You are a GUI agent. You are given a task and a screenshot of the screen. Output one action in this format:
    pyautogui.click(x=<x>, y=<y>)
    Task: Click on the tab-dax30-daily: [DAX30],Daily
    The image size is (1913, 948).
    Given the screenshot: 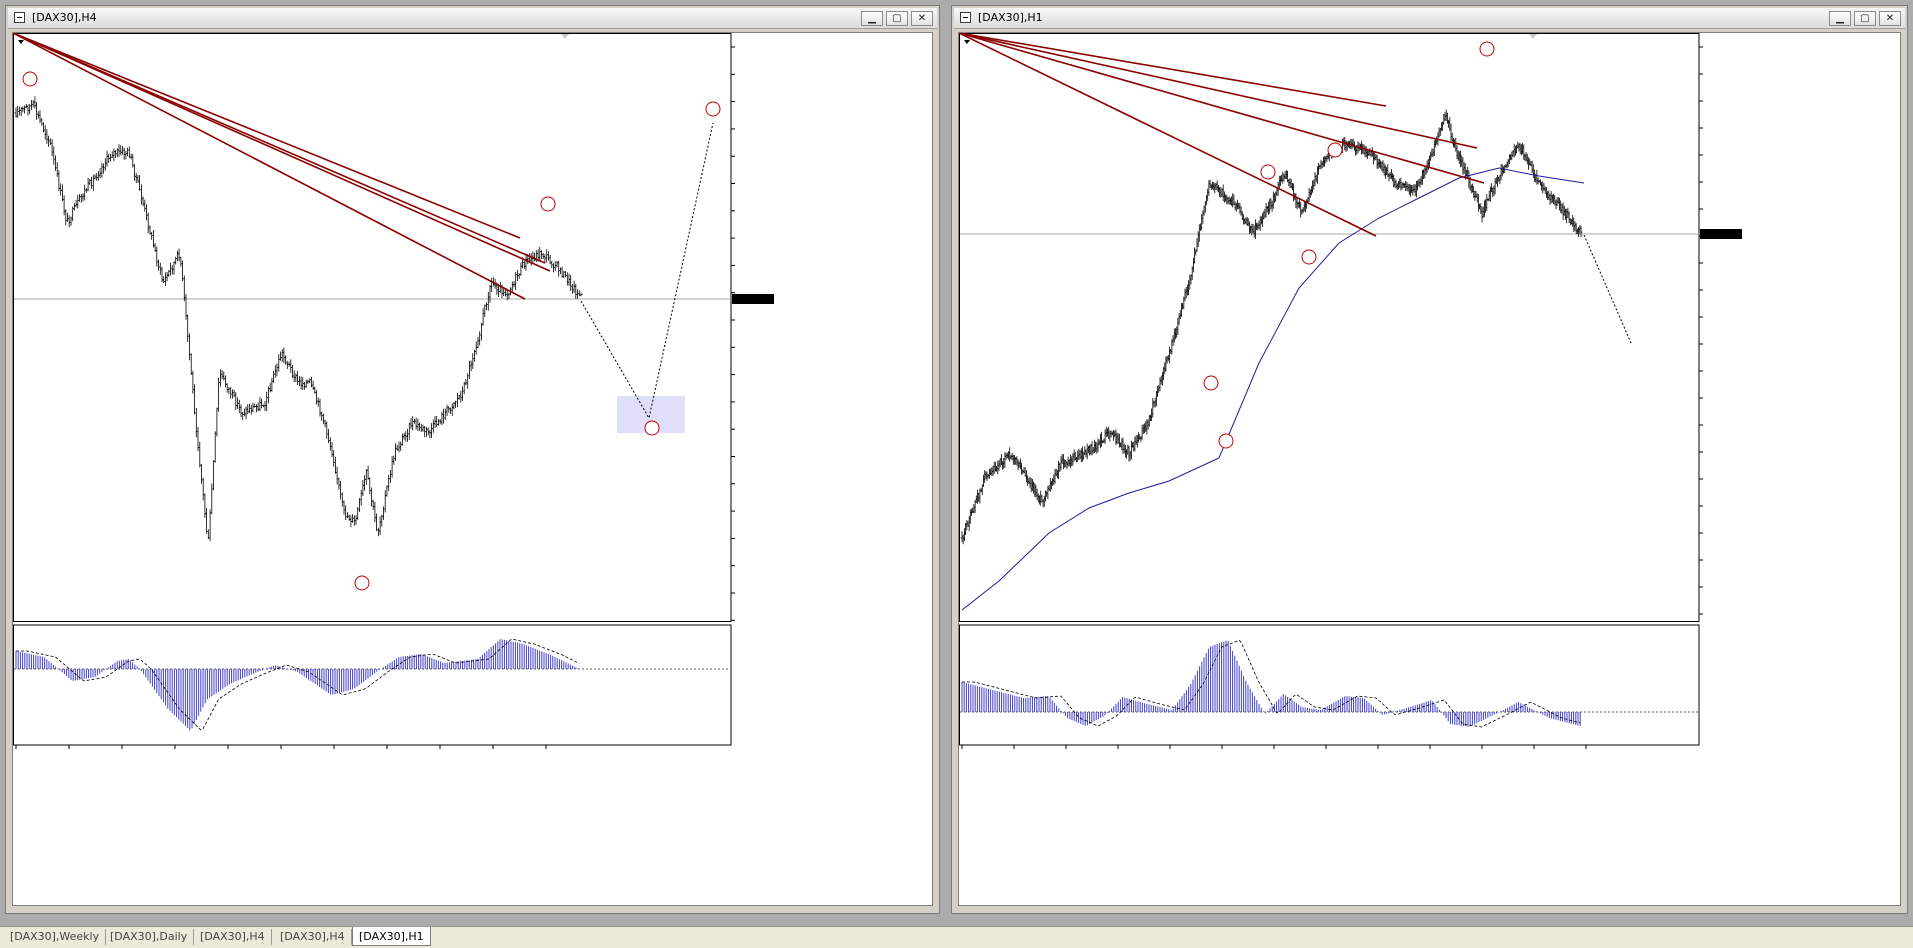 What is the action you would take?
    pyautogui.click(x=149, y=937)
    